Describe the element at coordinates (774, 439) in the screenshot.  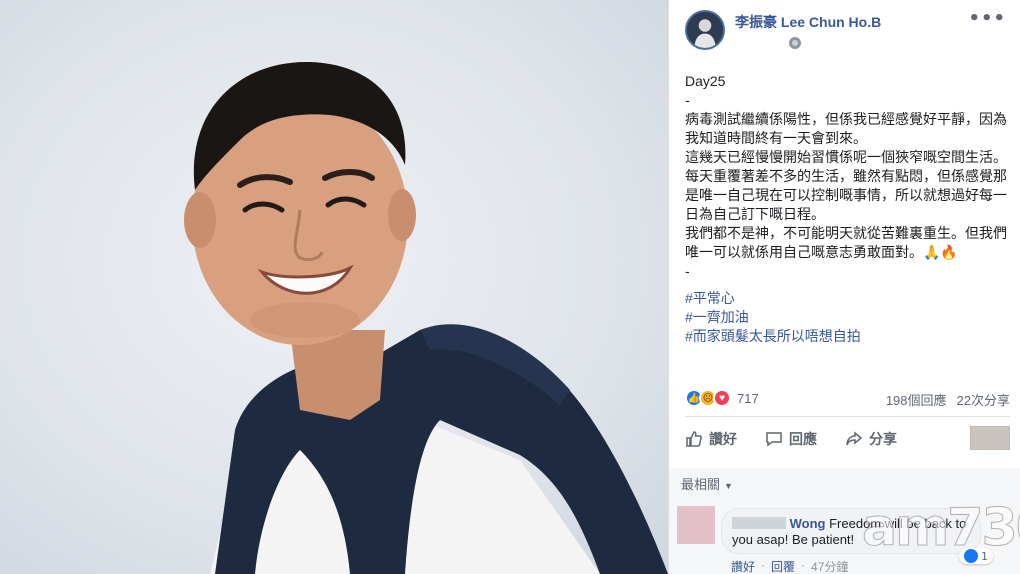
I see `comment-icon` at that location.